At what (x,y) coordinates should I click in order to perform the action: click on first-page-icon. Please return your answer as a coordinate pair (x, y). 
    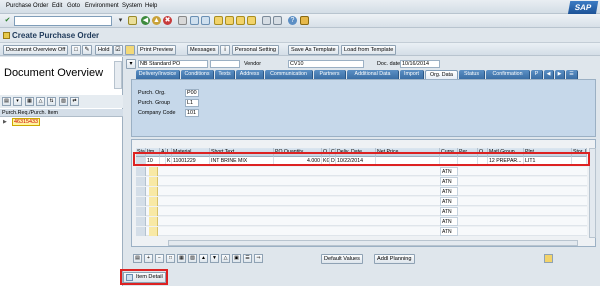
    Looking at the image, I should click on (218, 20).